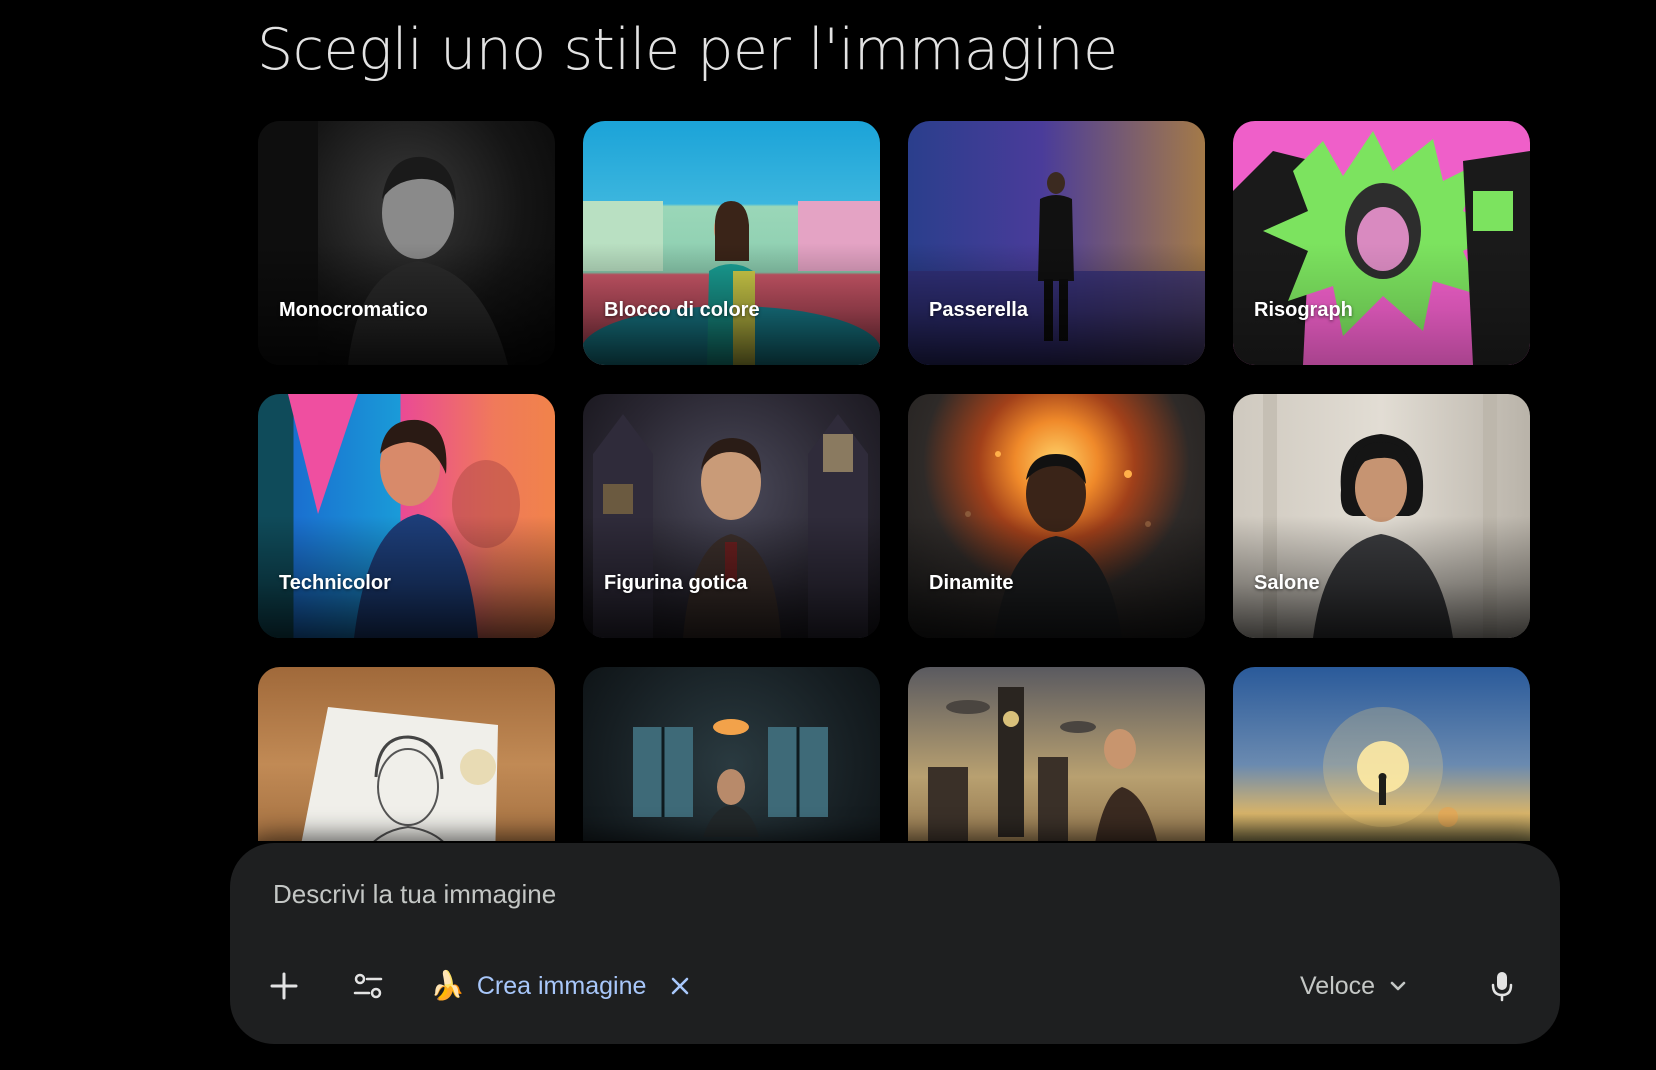  What do you see at coordinates (1398, 986) in the screenshot?
I see `chevron-down-icon` at bounding box center [1398, 986].